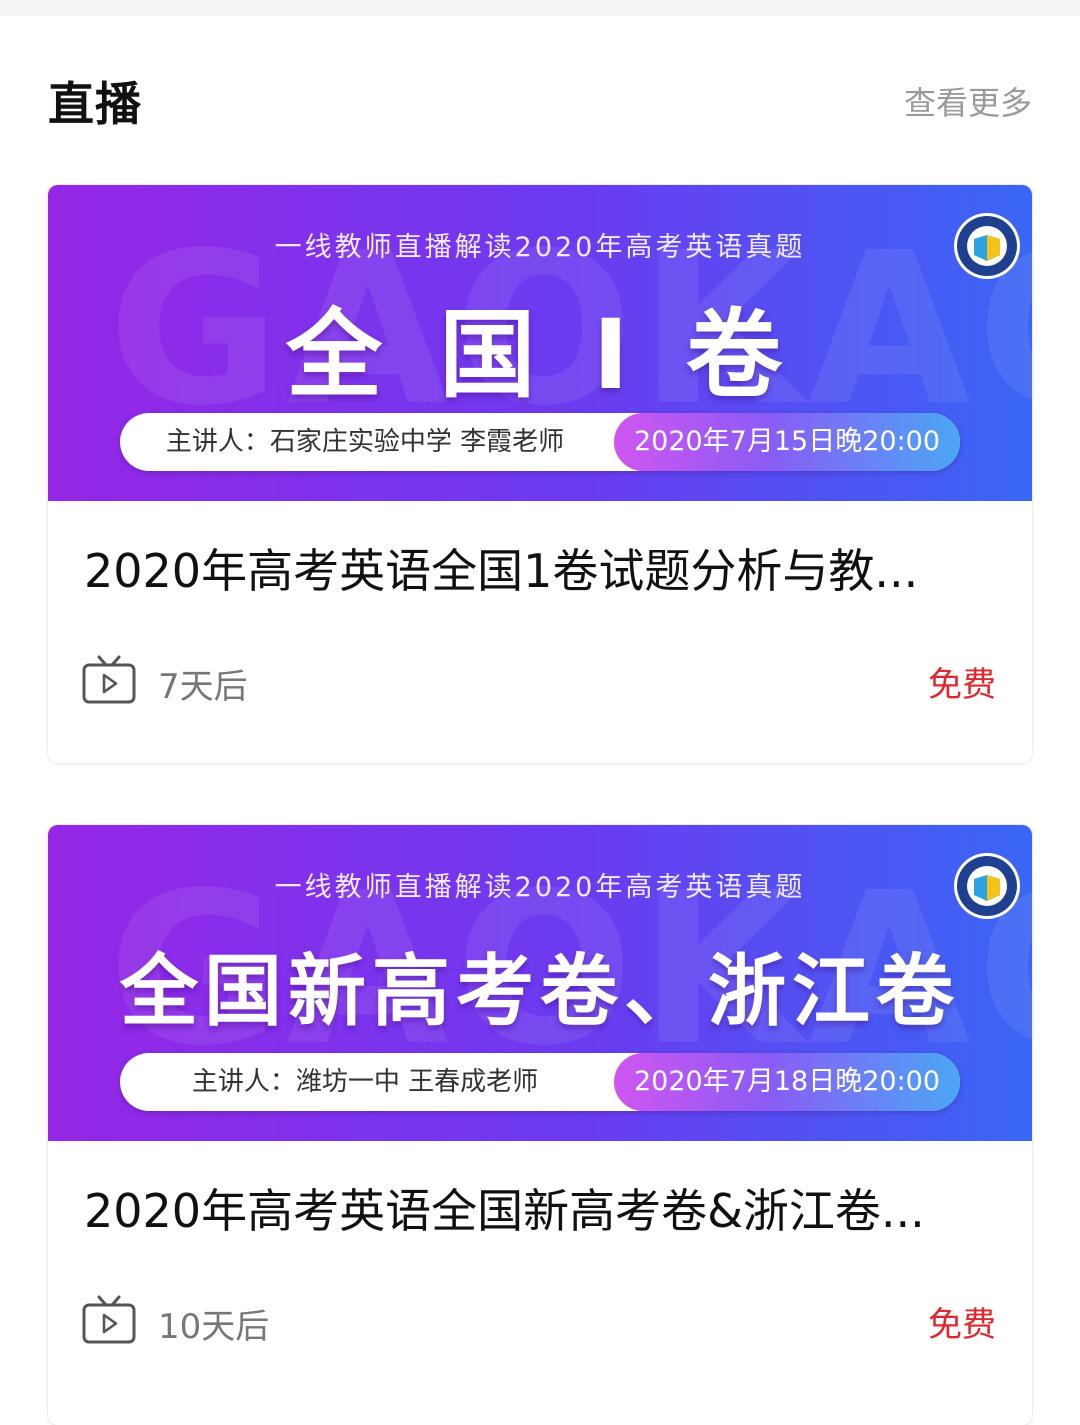 The width and height of the screenshot is (1080, 1425). I want to click on live-section-header: 直播 查看更多, so click(540, 96).